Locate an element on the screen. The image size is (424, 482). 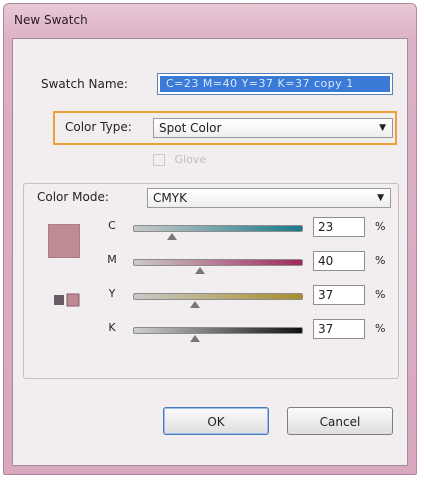
color-preview-swatch is located at coordinates (64, 241).